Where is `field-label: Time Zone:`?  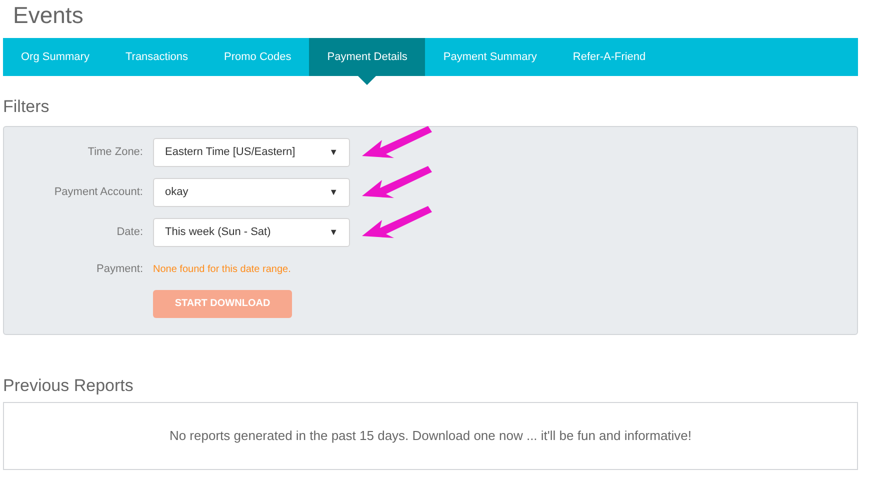 field-label: Time Zone: is located at coordinates (114, 152).